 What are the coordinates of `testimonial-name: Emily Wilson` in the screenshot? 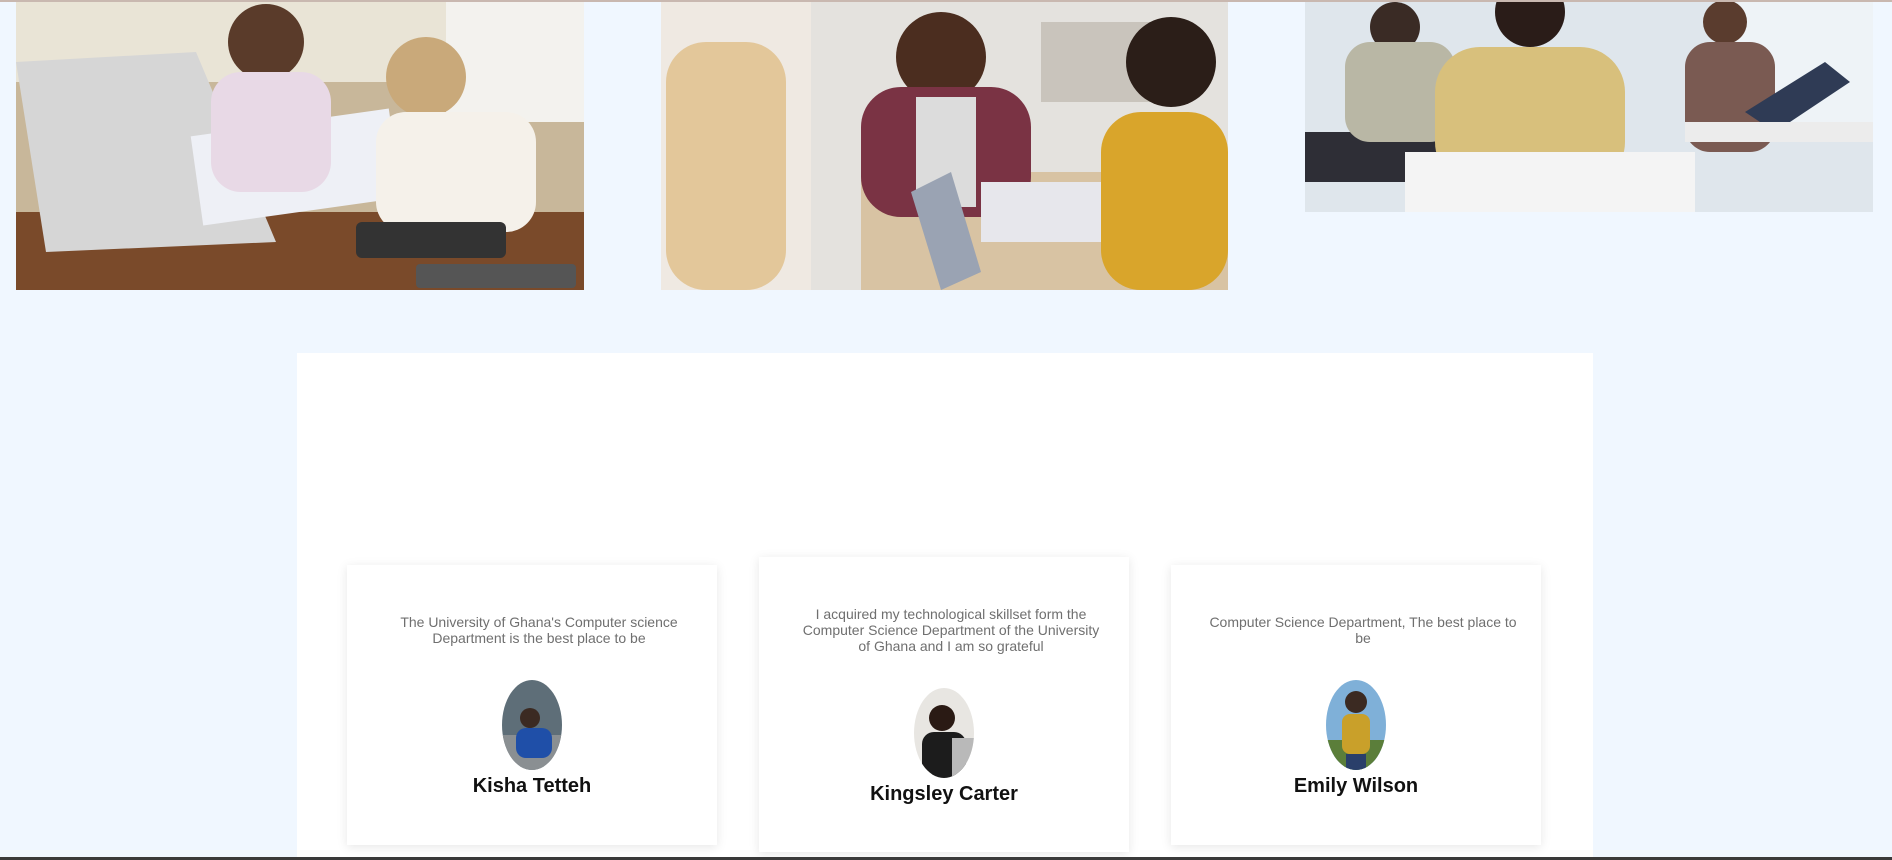 It's located at (1356, 786).